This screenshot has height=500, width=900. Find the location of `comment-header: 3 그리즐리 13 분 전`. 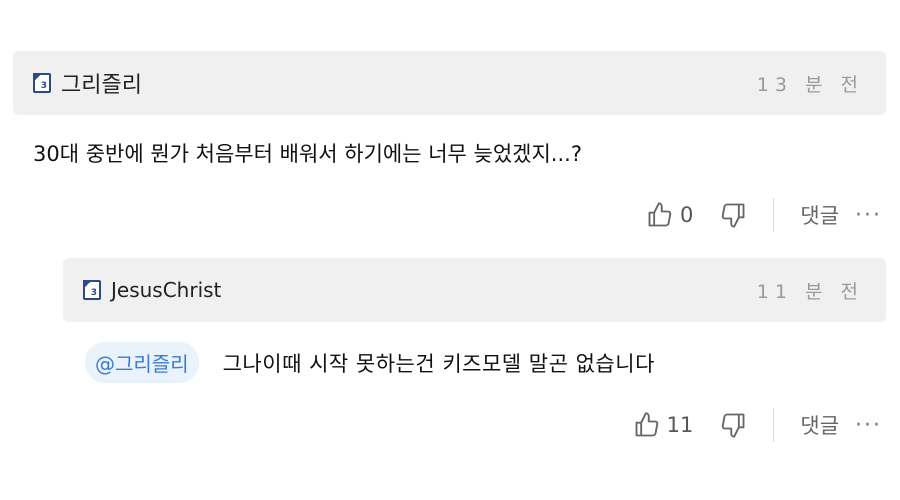

comment-header: 3 그리즐리 13 분 전 is located at coordinates (449, 83).